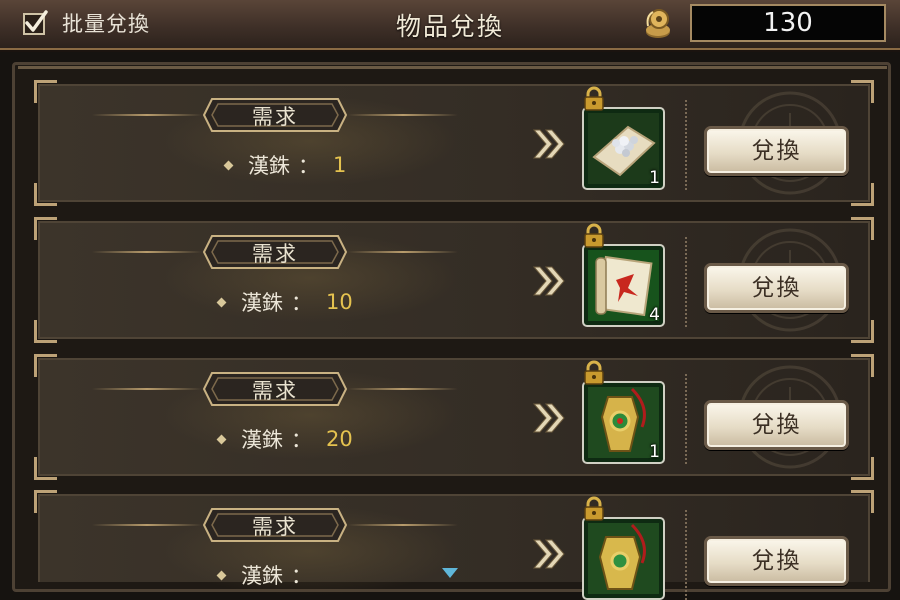  I want to click on cost-line: 漢銖 ： 1, so click(285, 165).